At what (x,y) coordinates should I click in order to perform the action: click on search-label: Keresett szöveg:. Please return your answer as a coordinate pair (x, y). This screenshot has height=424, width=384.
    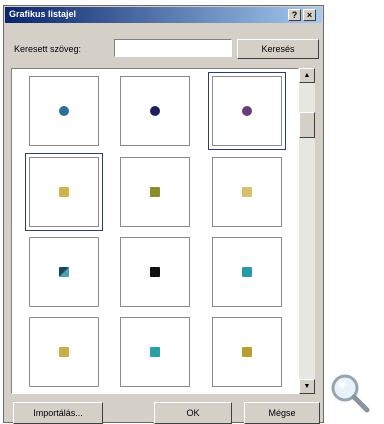
    Looking at the image, I should click on (48, 49).